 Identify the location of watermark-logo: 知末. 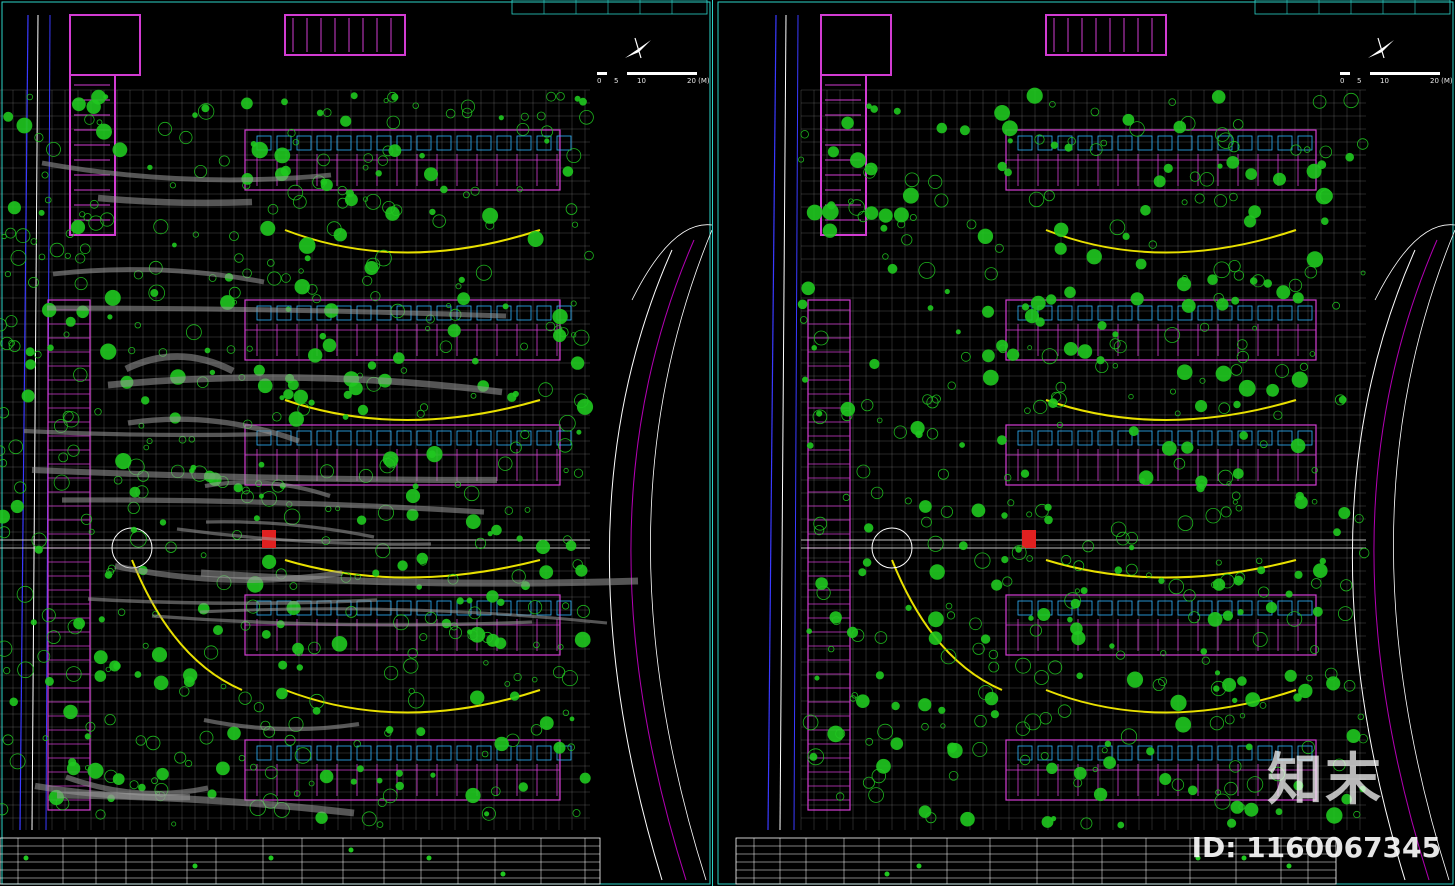
(1325, 780).